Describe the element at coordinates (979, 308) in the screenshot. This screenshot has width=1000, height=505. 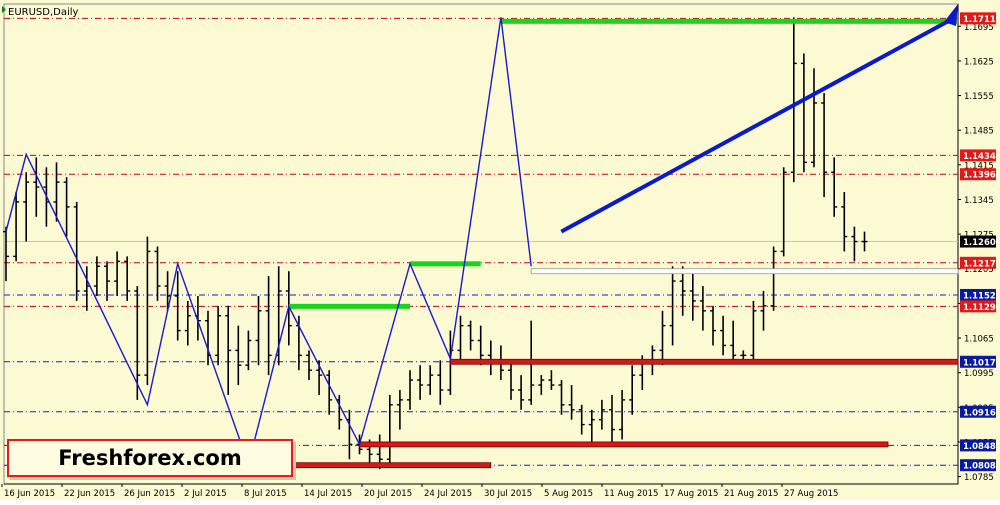
I see `price-badge-label: 1.1129` at that location.